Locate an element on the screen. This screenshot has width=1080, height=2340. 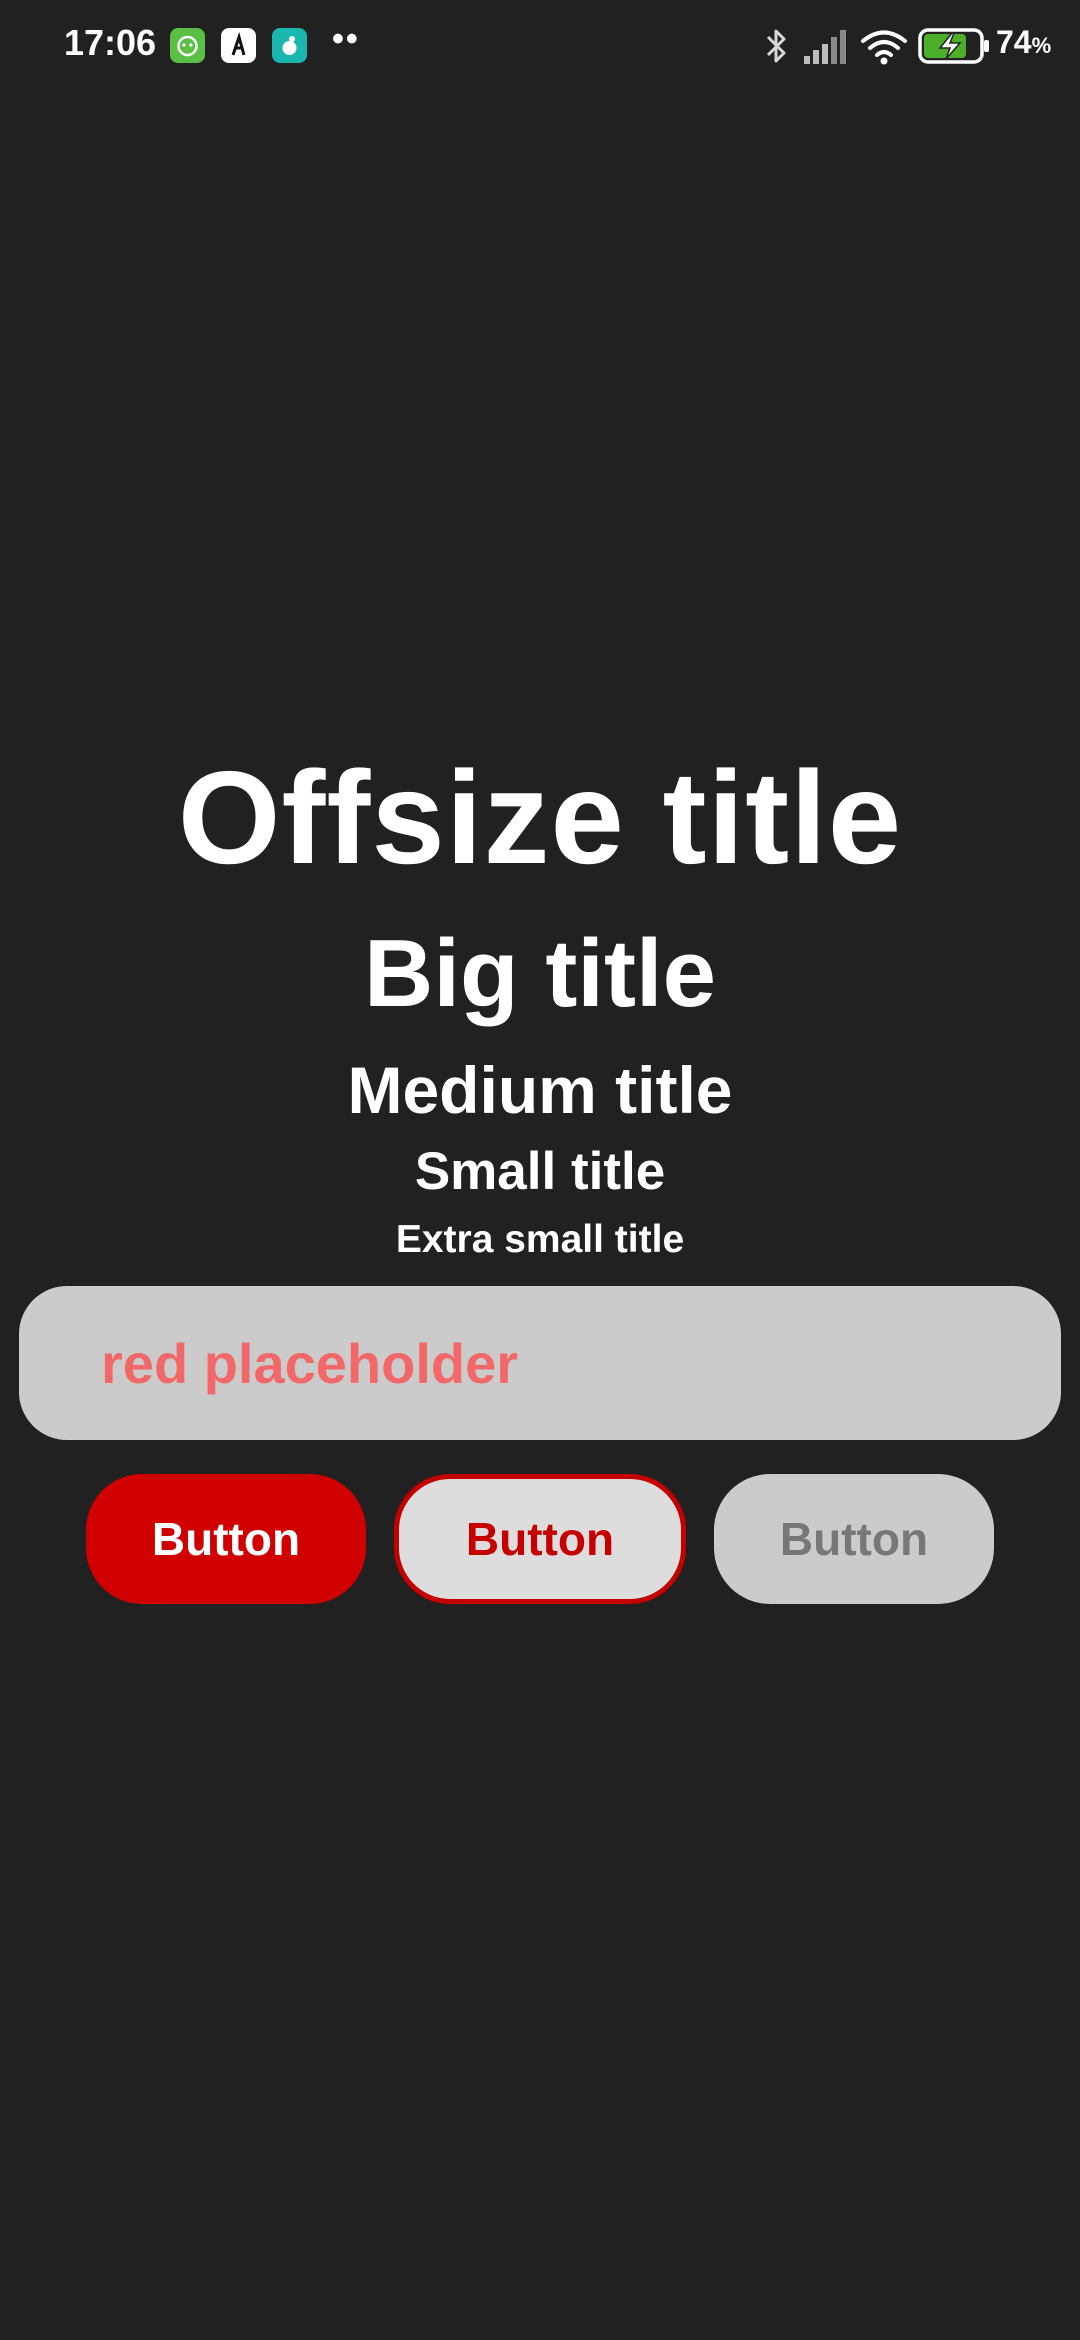
battery-unit: % is located at coordinates (1041, 45).